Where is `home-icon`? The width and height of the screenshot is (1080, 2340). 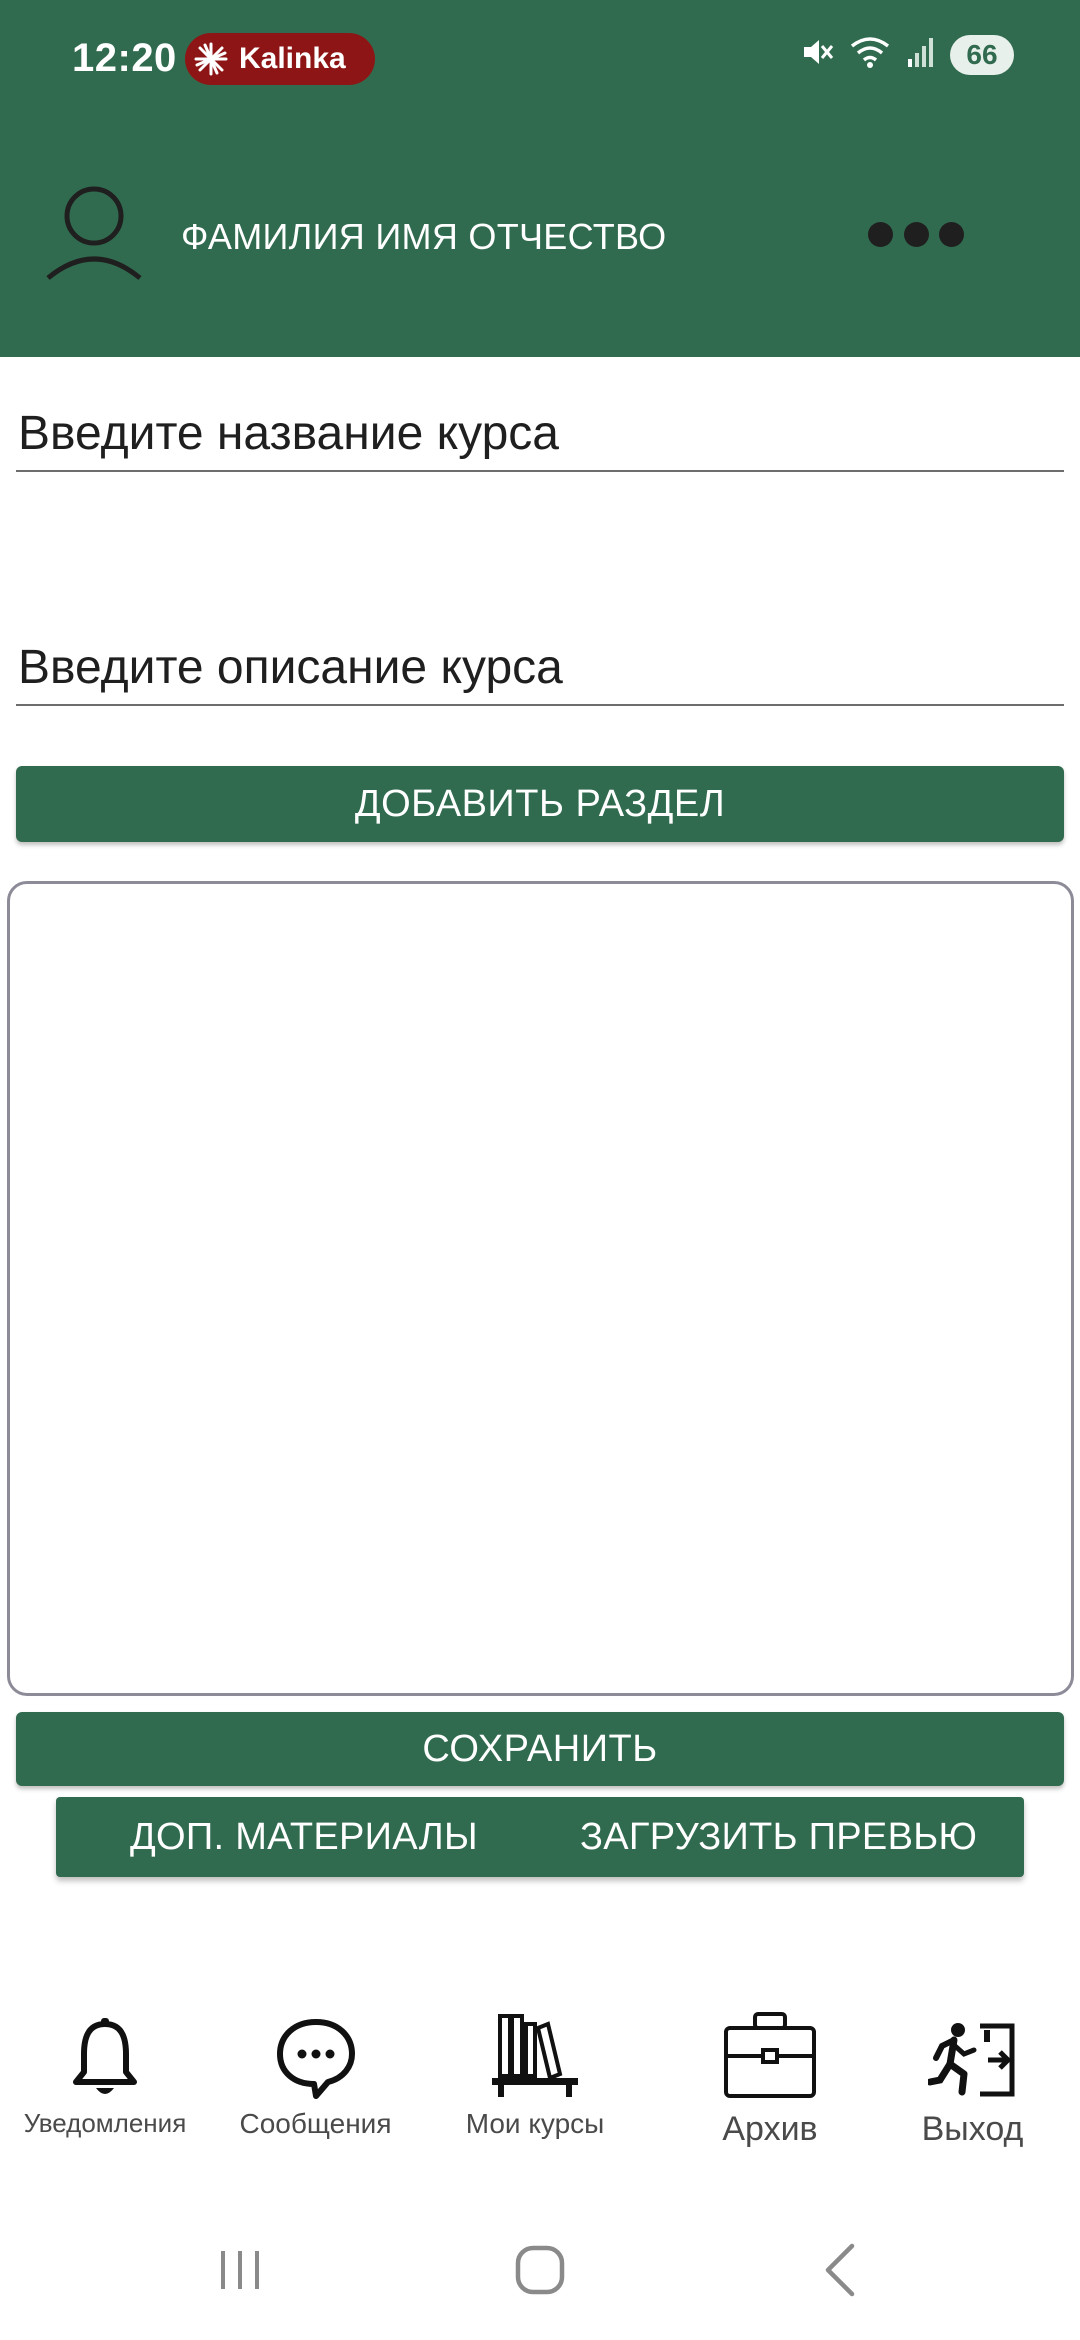 home-icon is located at coordinates (540, 2270).